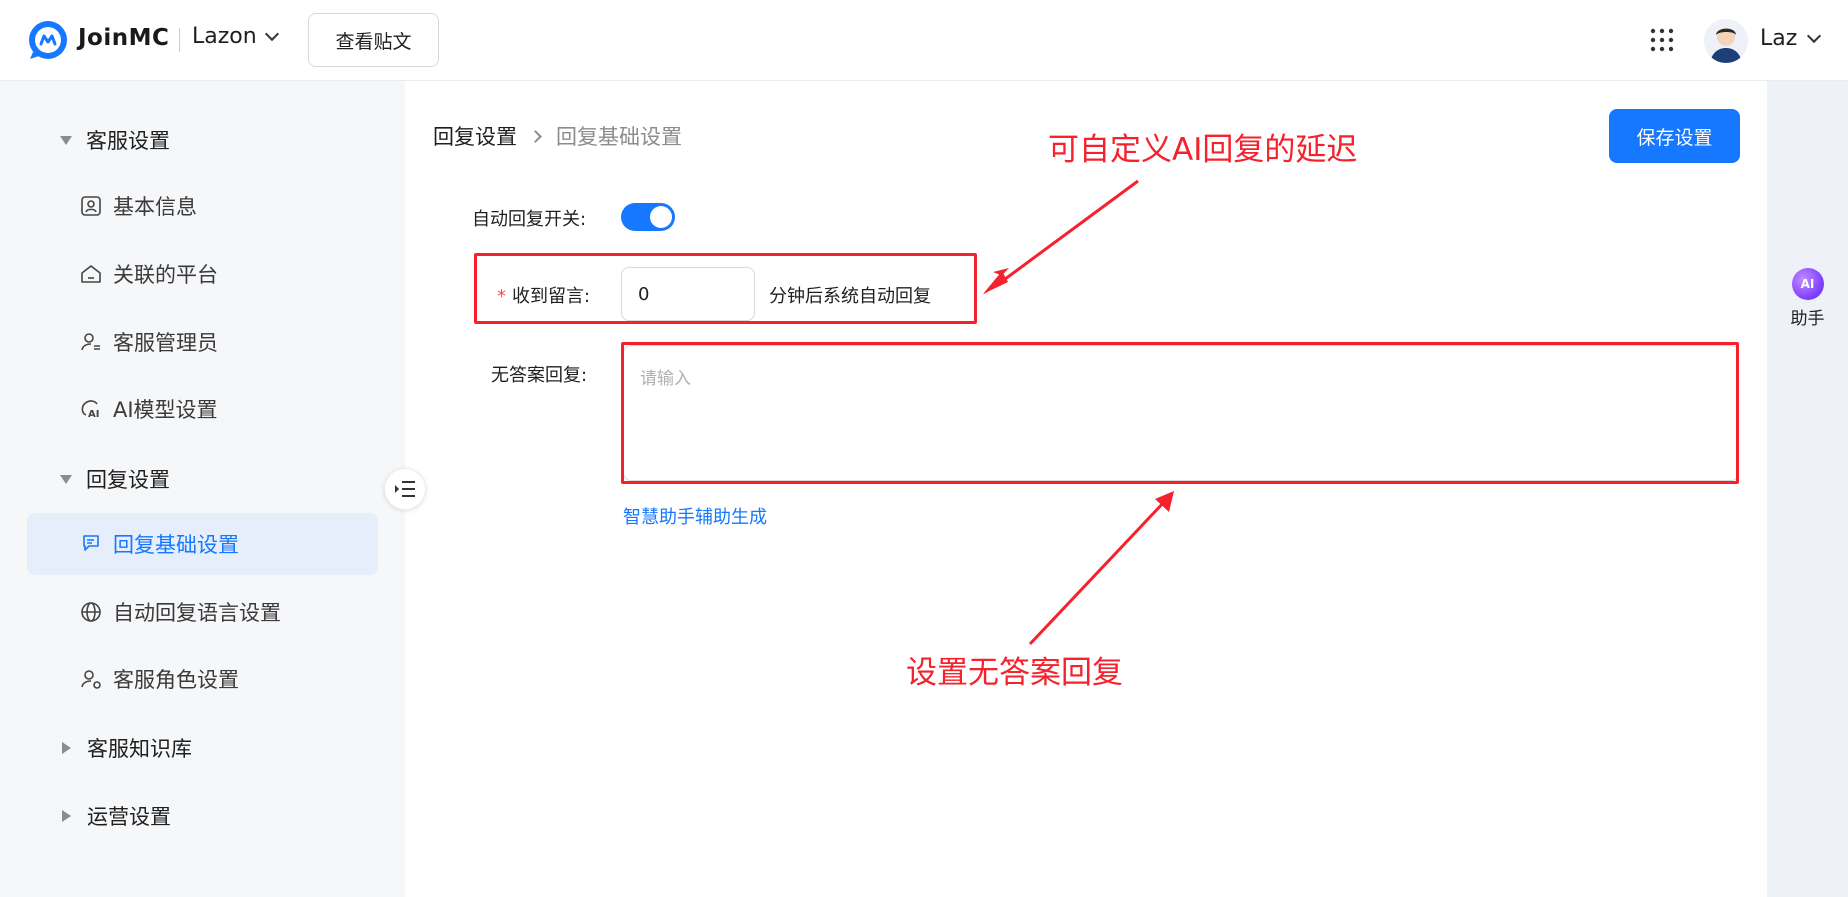 This screenshot has width=1848, height=897. Describe the element at coordinates (648, 217) in the screenshot. I see `auto-reply-toggle` at that location.